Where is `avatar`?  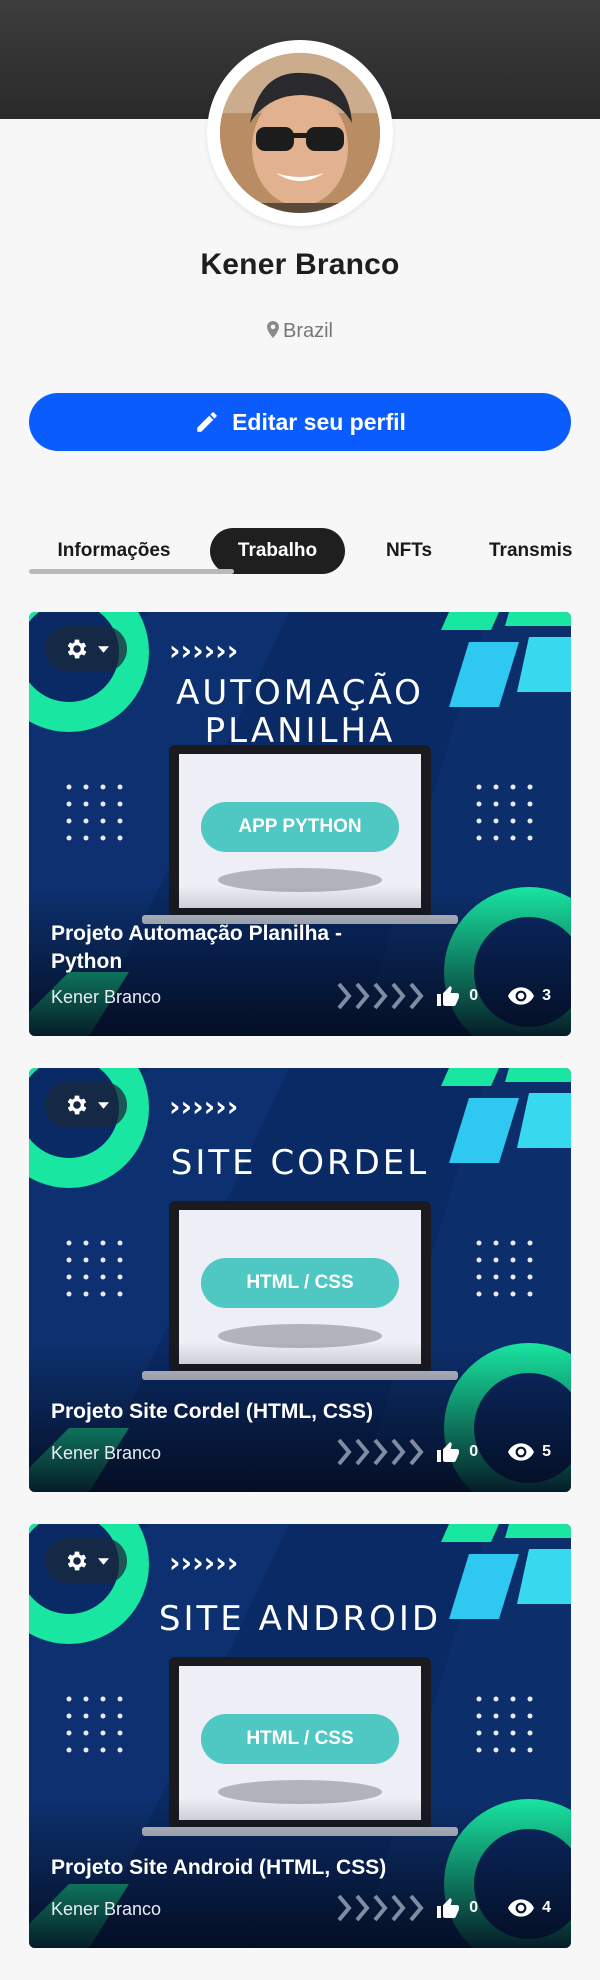
avatar is located at coordinates (300, 133).